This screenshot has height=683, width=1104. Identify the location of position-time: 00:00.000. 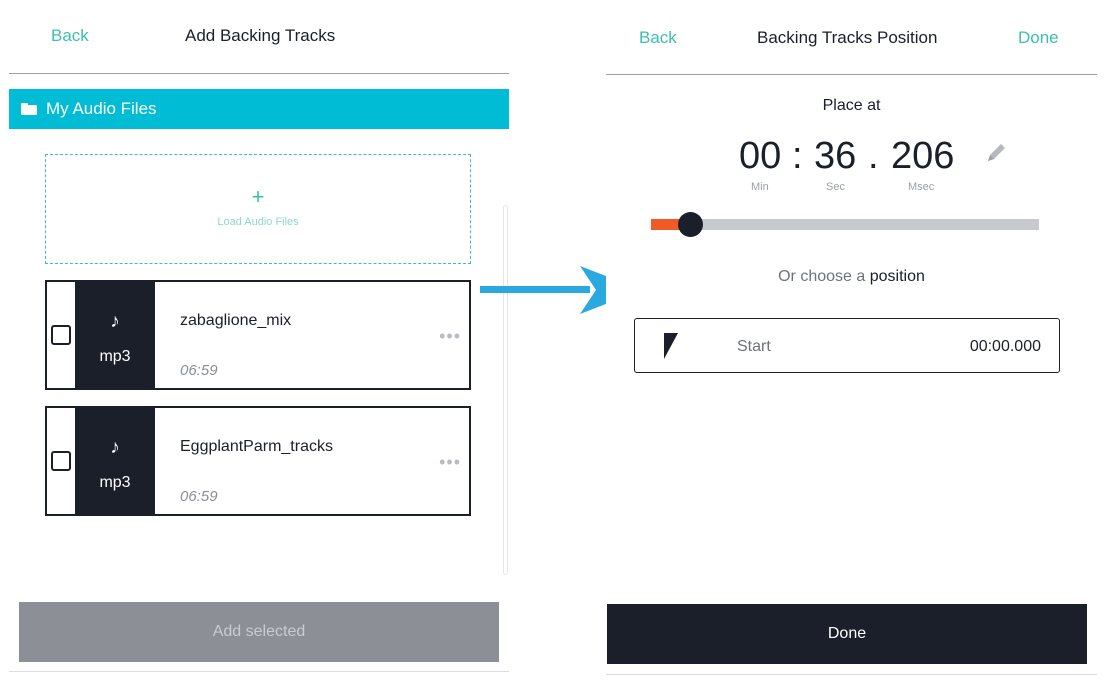
(1005, 346).